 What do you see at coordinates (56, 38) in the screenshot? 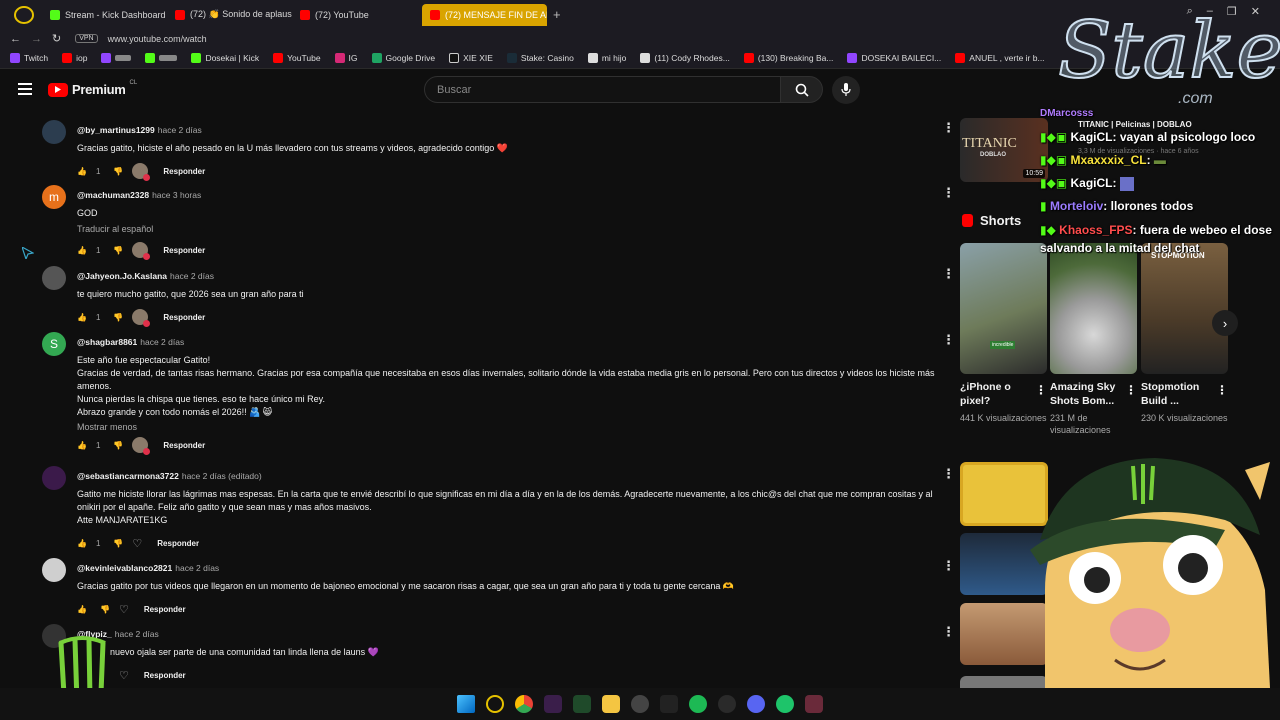
I see `reload-icon: ↻` at bounding box center [56, 38].